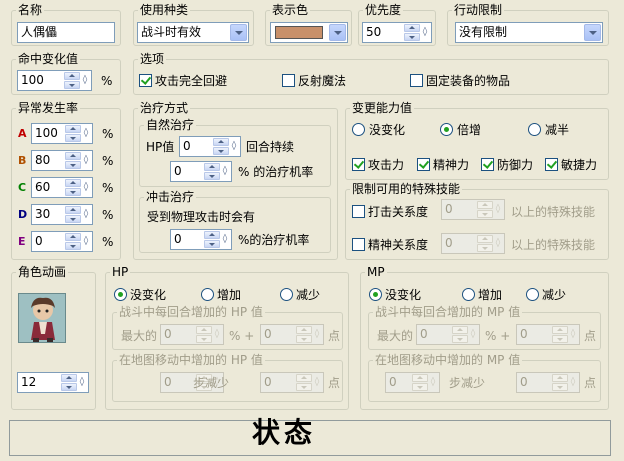  What do you see at coordinates (490, 295) in the screenshot?
I see `mp-radio-increase-label: 增加` at bounding box center [490, 295].